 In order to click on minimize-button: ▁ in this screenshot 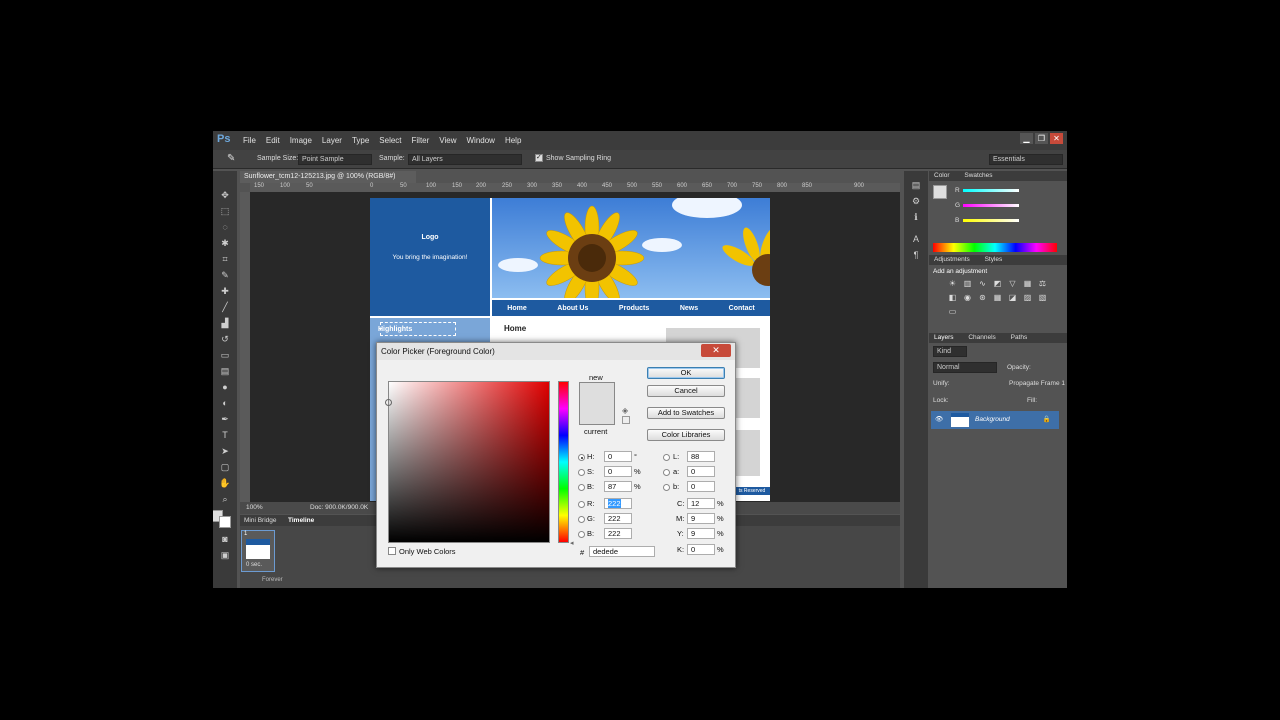, I will do `click(1026, 138)`.